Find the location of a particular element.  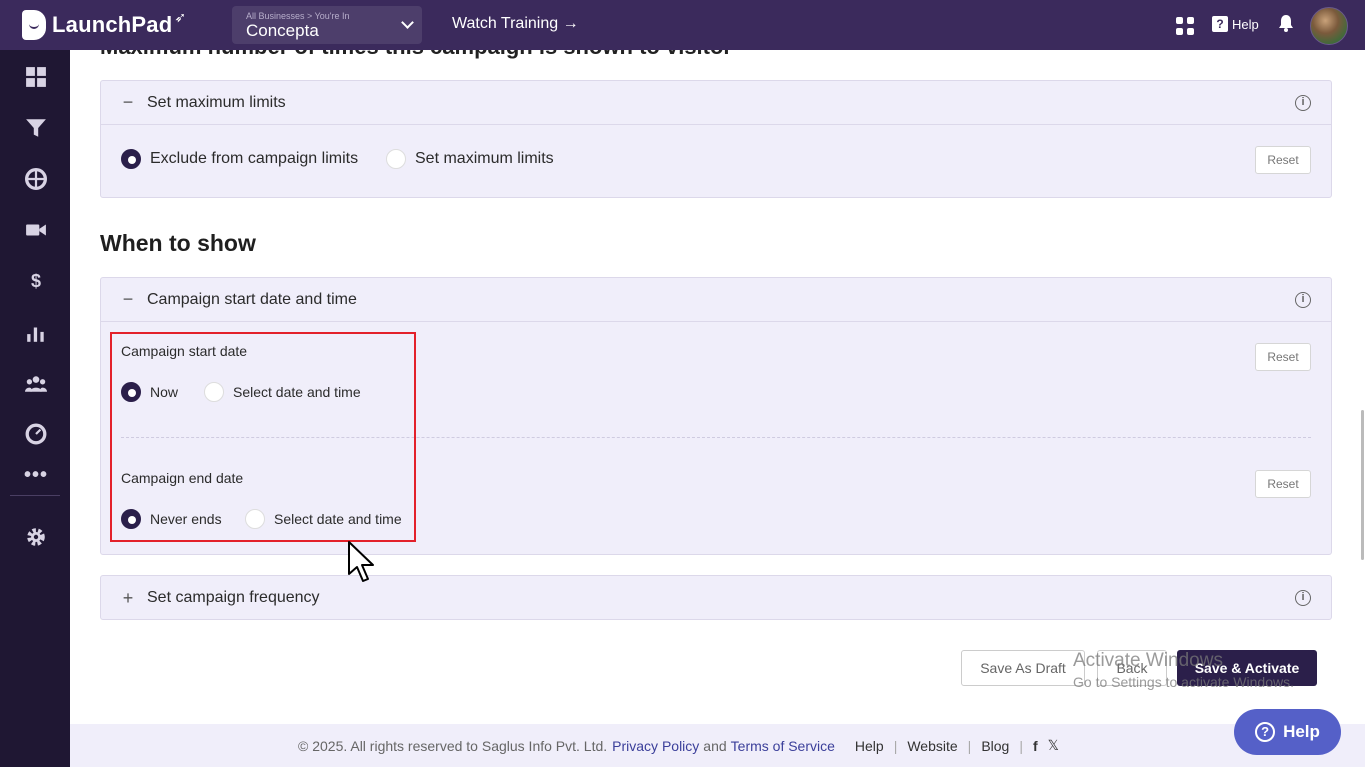

mouse-cursor-icon is located at coordinates (361, 561).